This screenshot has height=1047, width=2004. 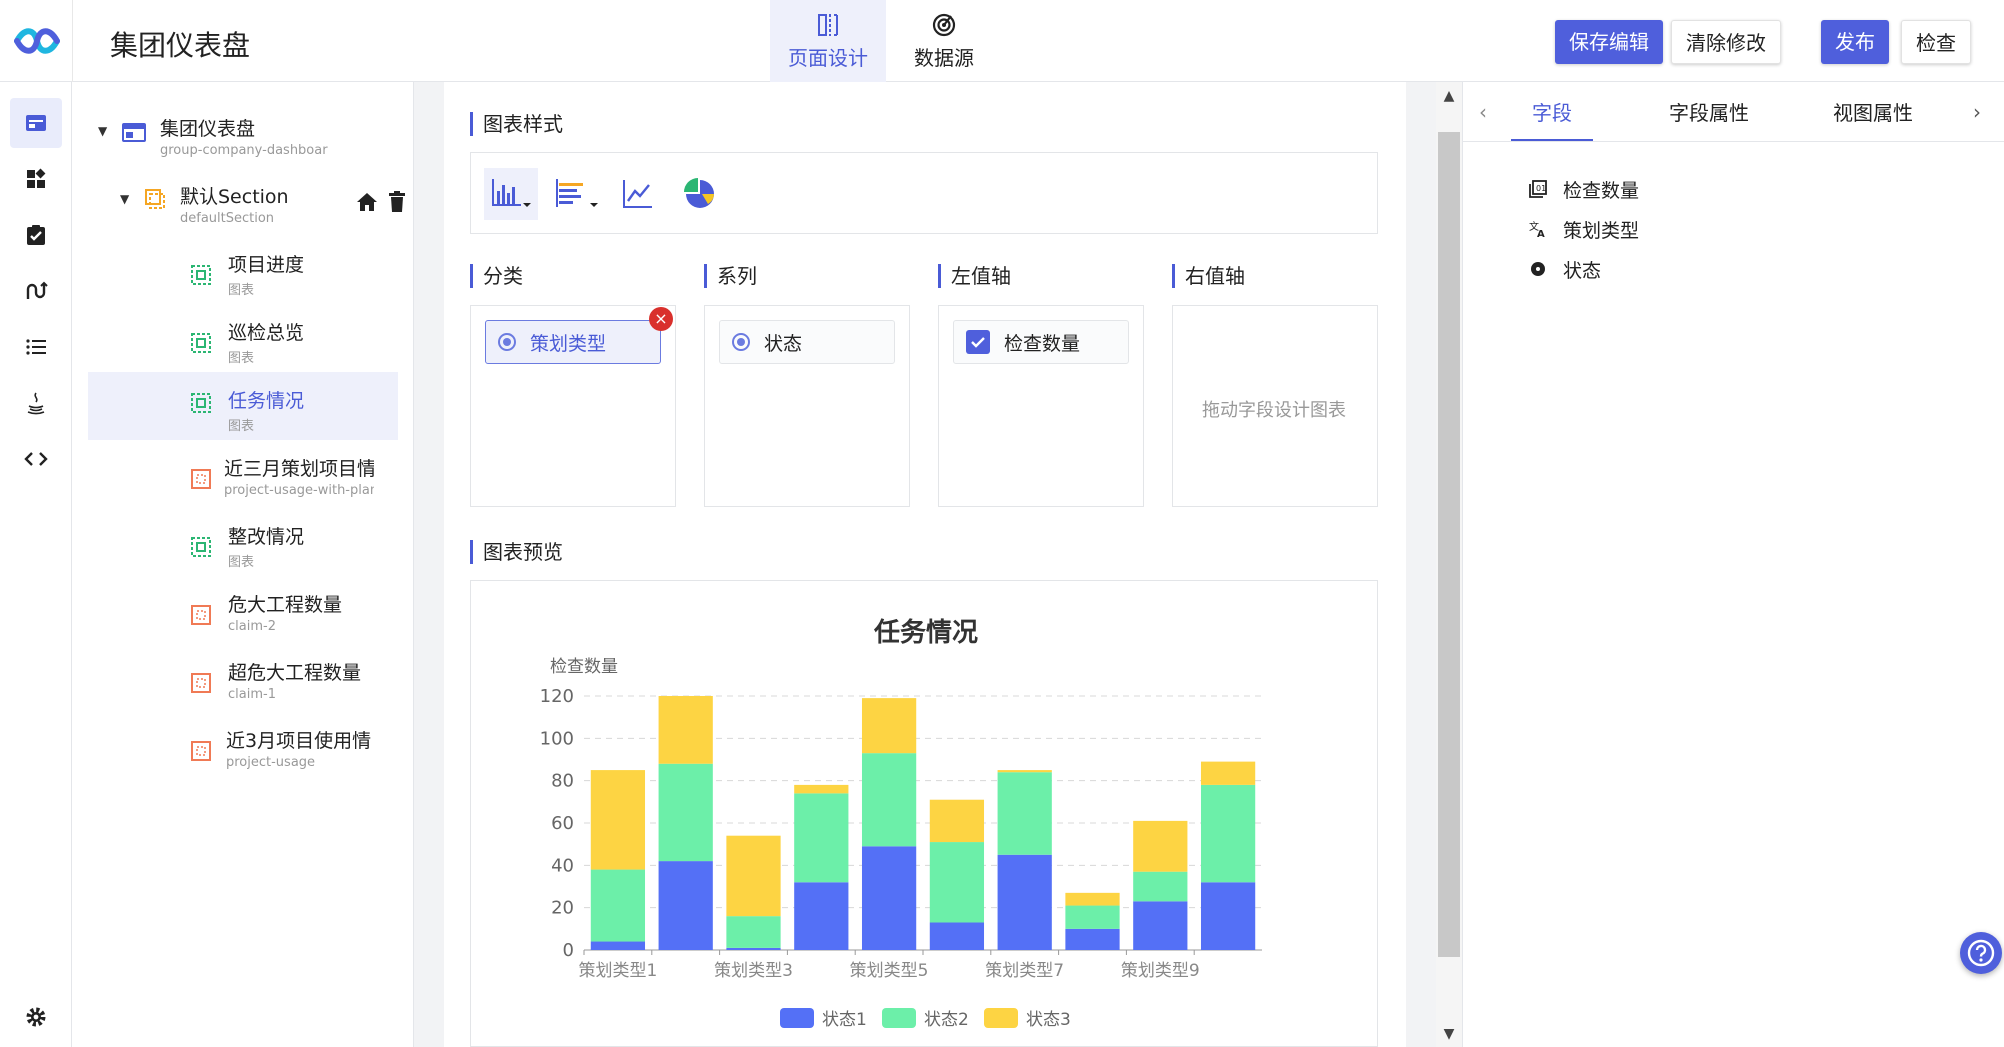 I want to click on tree-item-plan-usage: 近三月策划项目情 project-usage-with-plan, so click(x=242, y=481).